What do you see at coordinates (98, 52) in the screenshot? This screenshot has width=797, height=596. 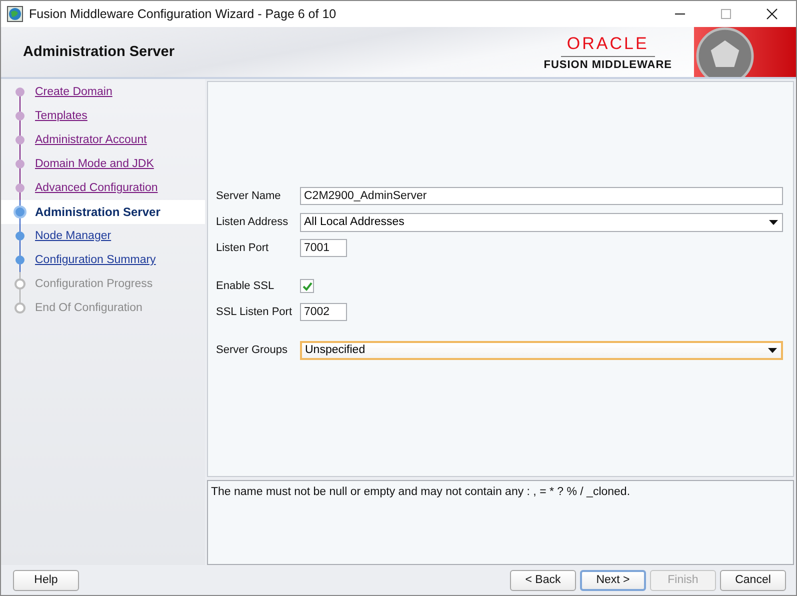 I see `page-title: Administration Server` at bounding box center [98, 52].